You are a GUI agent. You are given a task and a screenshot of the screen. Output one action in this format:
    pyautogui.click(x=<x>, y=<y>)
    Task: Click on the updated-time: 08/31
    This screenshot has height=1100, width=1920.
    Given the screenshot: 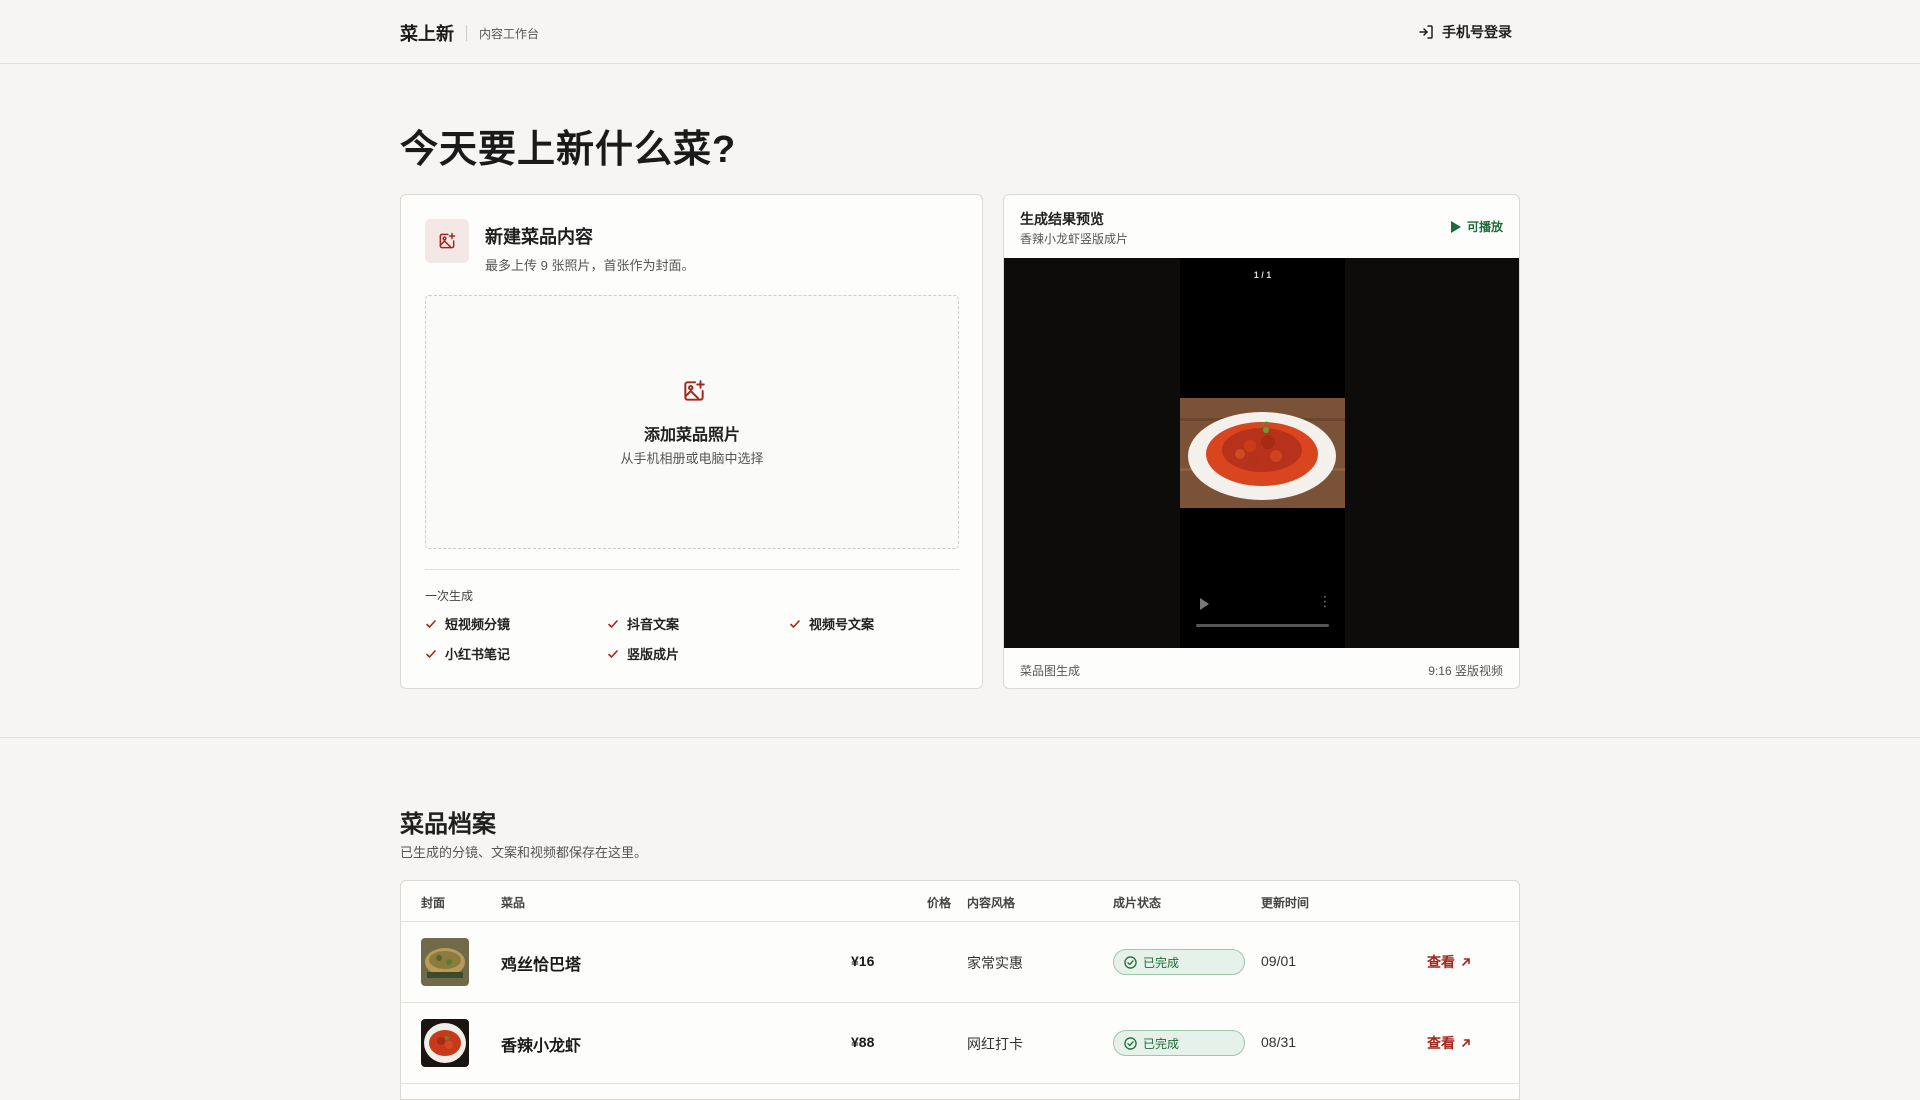 What is the action you would take?
    pyautogui.click(x=1279, y=1042)
    